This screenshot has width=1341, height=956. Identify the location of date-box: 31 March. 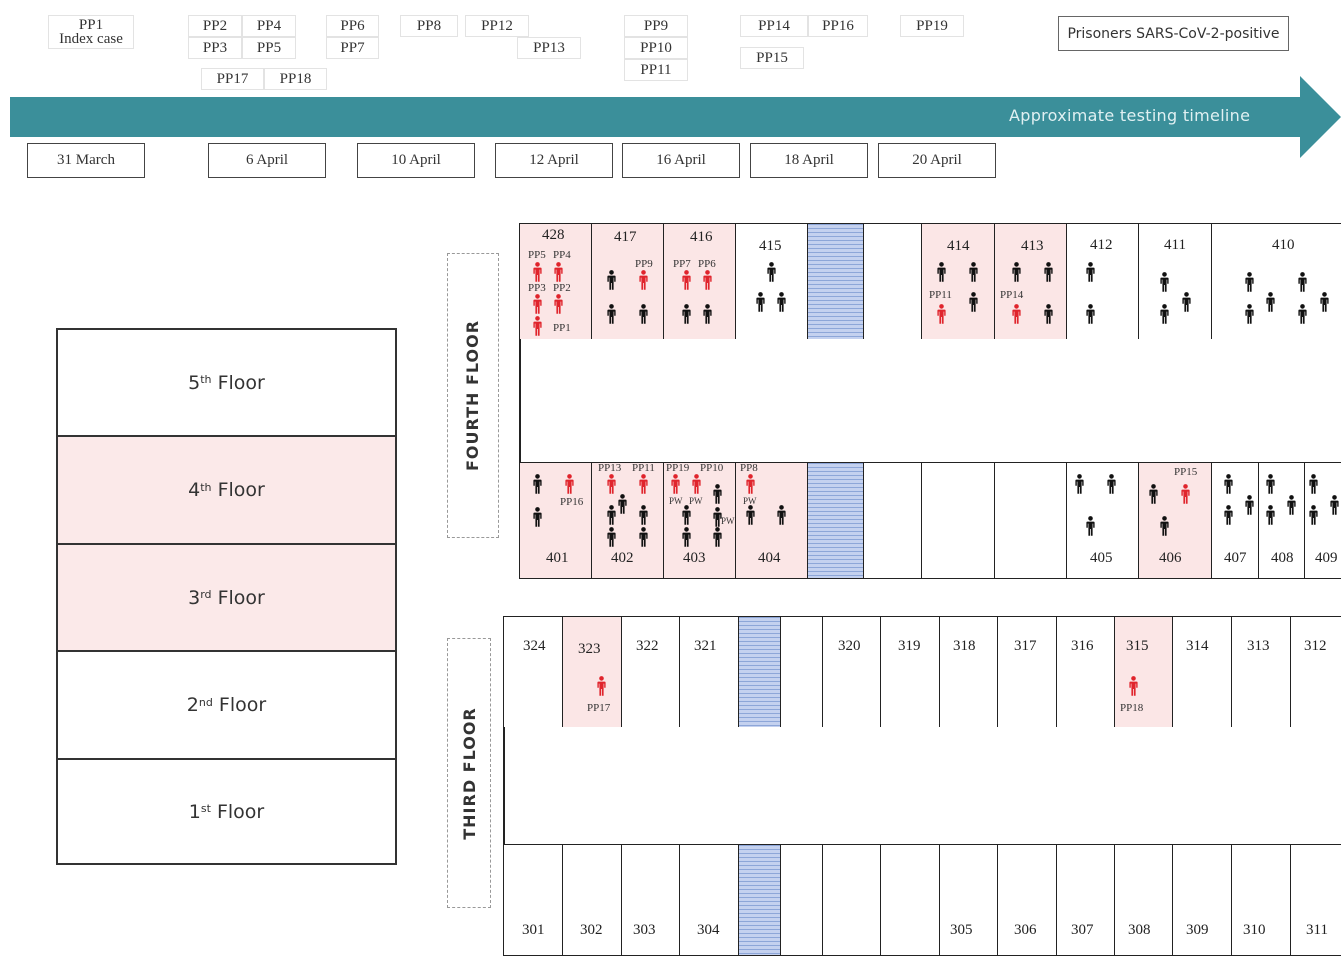
(86, 160).